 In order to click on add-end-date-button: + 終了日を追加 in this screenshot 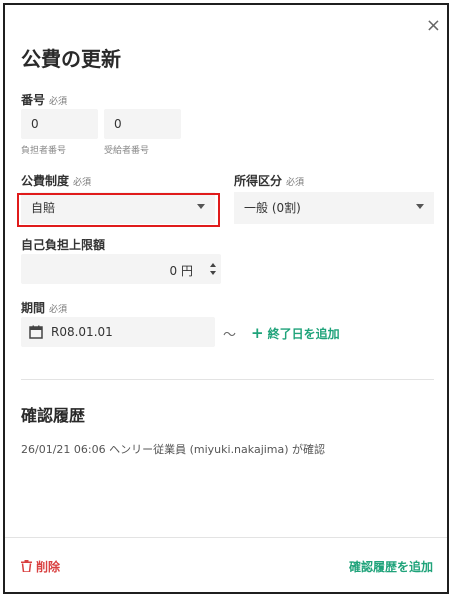, I will do `click(295, 333)`.